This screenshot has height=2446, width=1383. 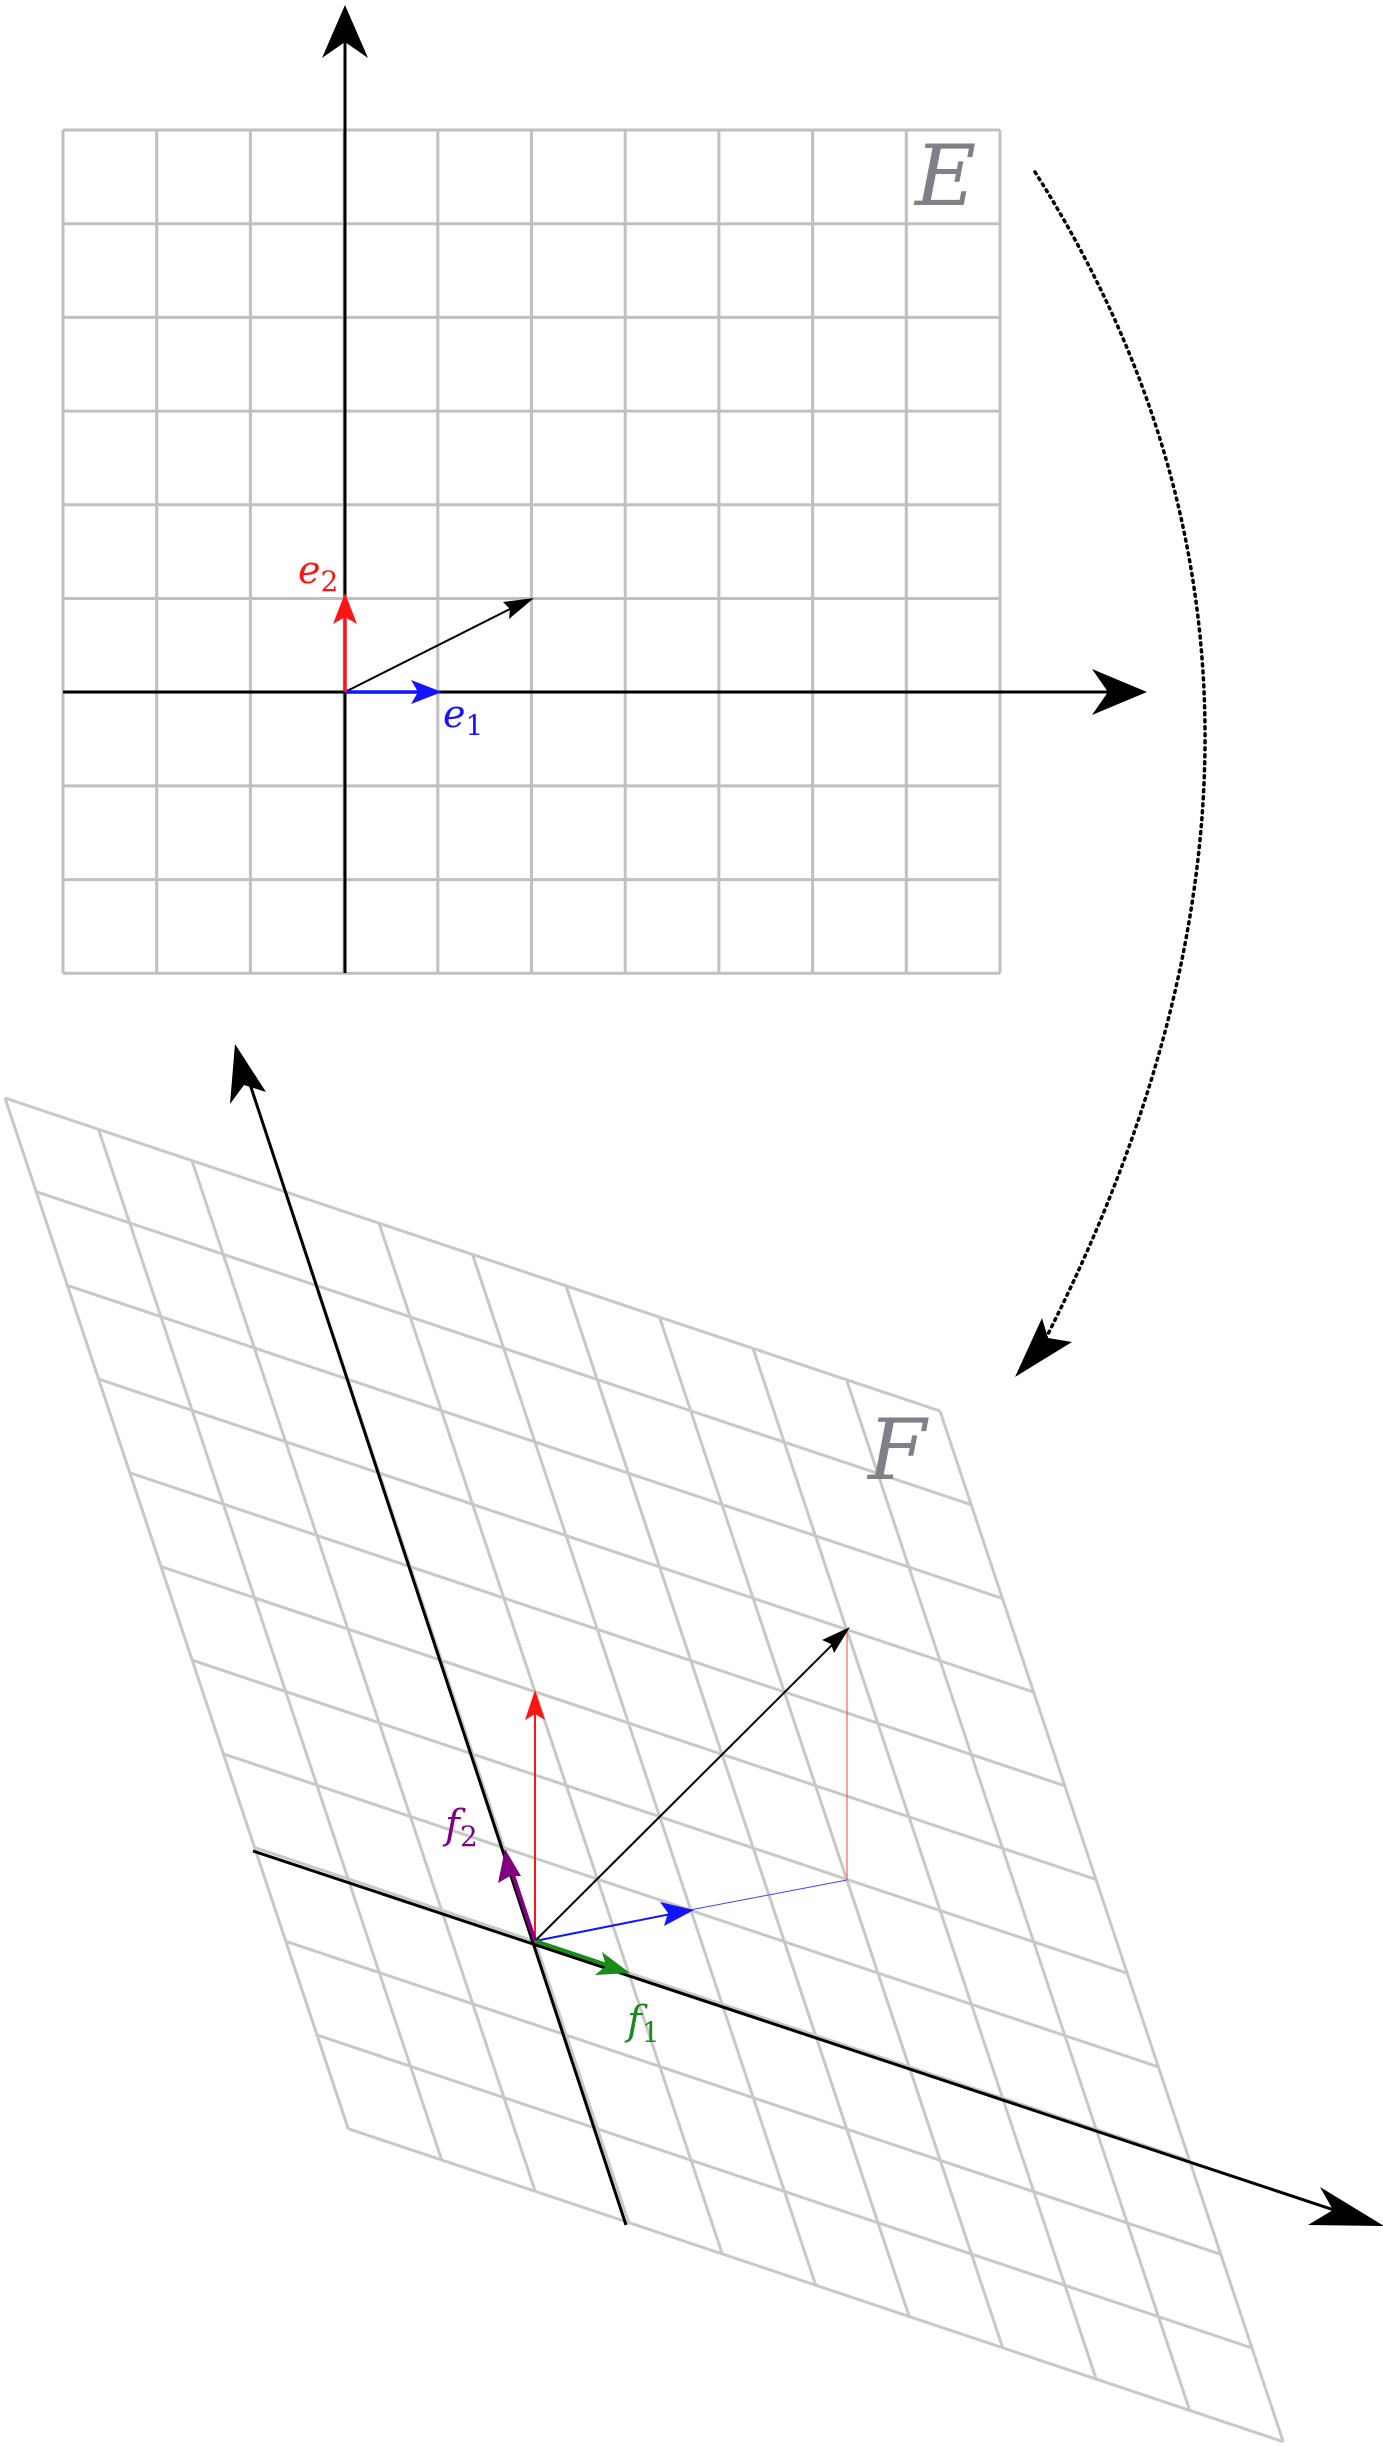 What do you see at coordinates (433, 647) in the screenshot?
I see `vector-e` at bounding box center [433, 647].